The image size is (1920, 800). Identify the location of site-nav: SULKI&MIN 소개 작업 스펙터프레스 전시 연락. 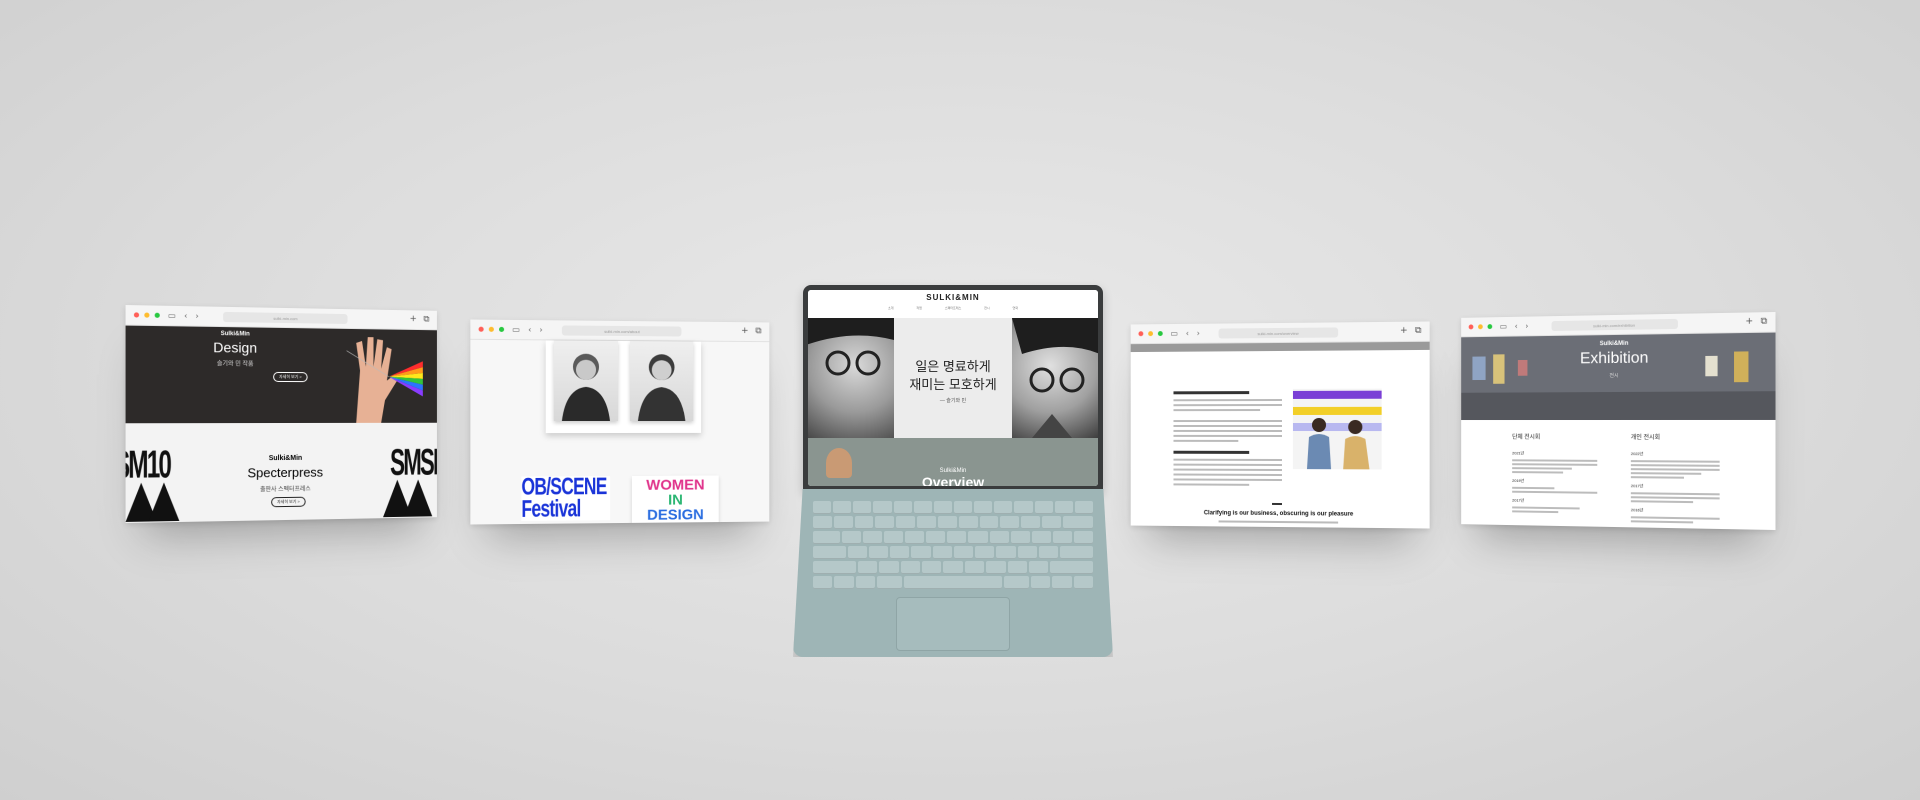
(953, 304).